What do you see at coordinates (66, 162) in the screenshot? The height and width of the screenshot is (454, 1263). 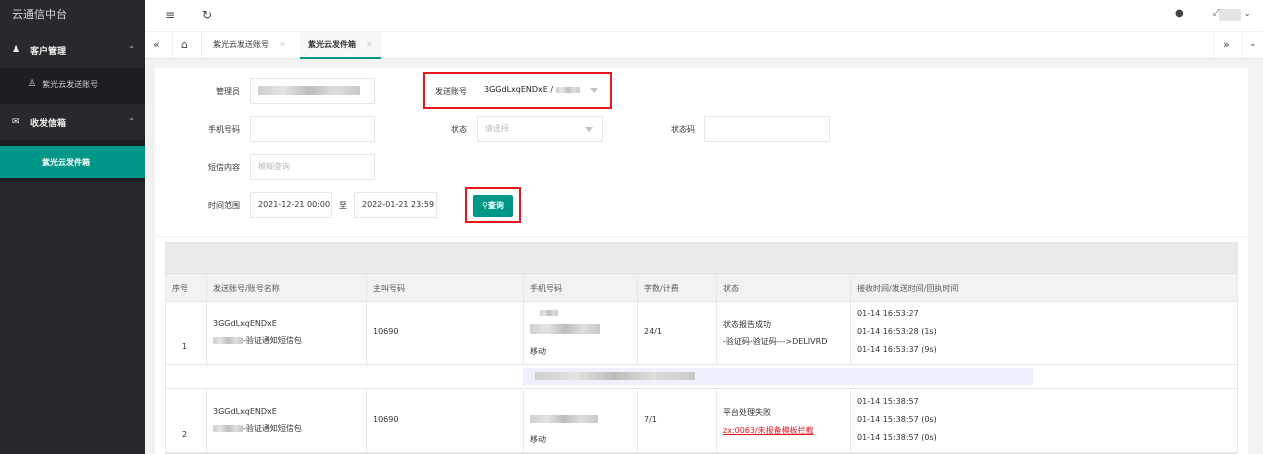 I see `sidebar-item-label: 紫光云发件箱` at bounding box center [66, 162].